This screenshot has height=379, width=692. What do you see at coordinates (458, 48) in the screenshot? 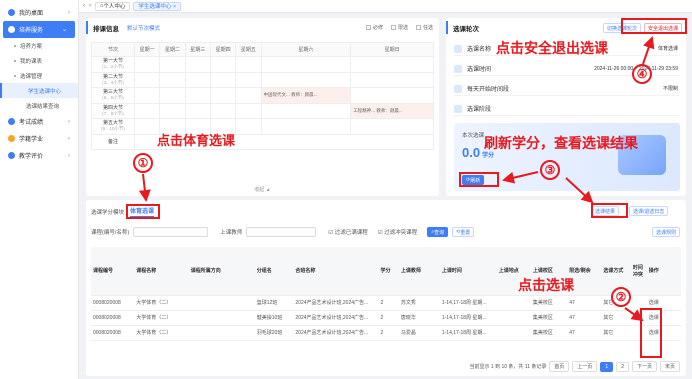
I see `name-icon` at bounding box center [458, 48].